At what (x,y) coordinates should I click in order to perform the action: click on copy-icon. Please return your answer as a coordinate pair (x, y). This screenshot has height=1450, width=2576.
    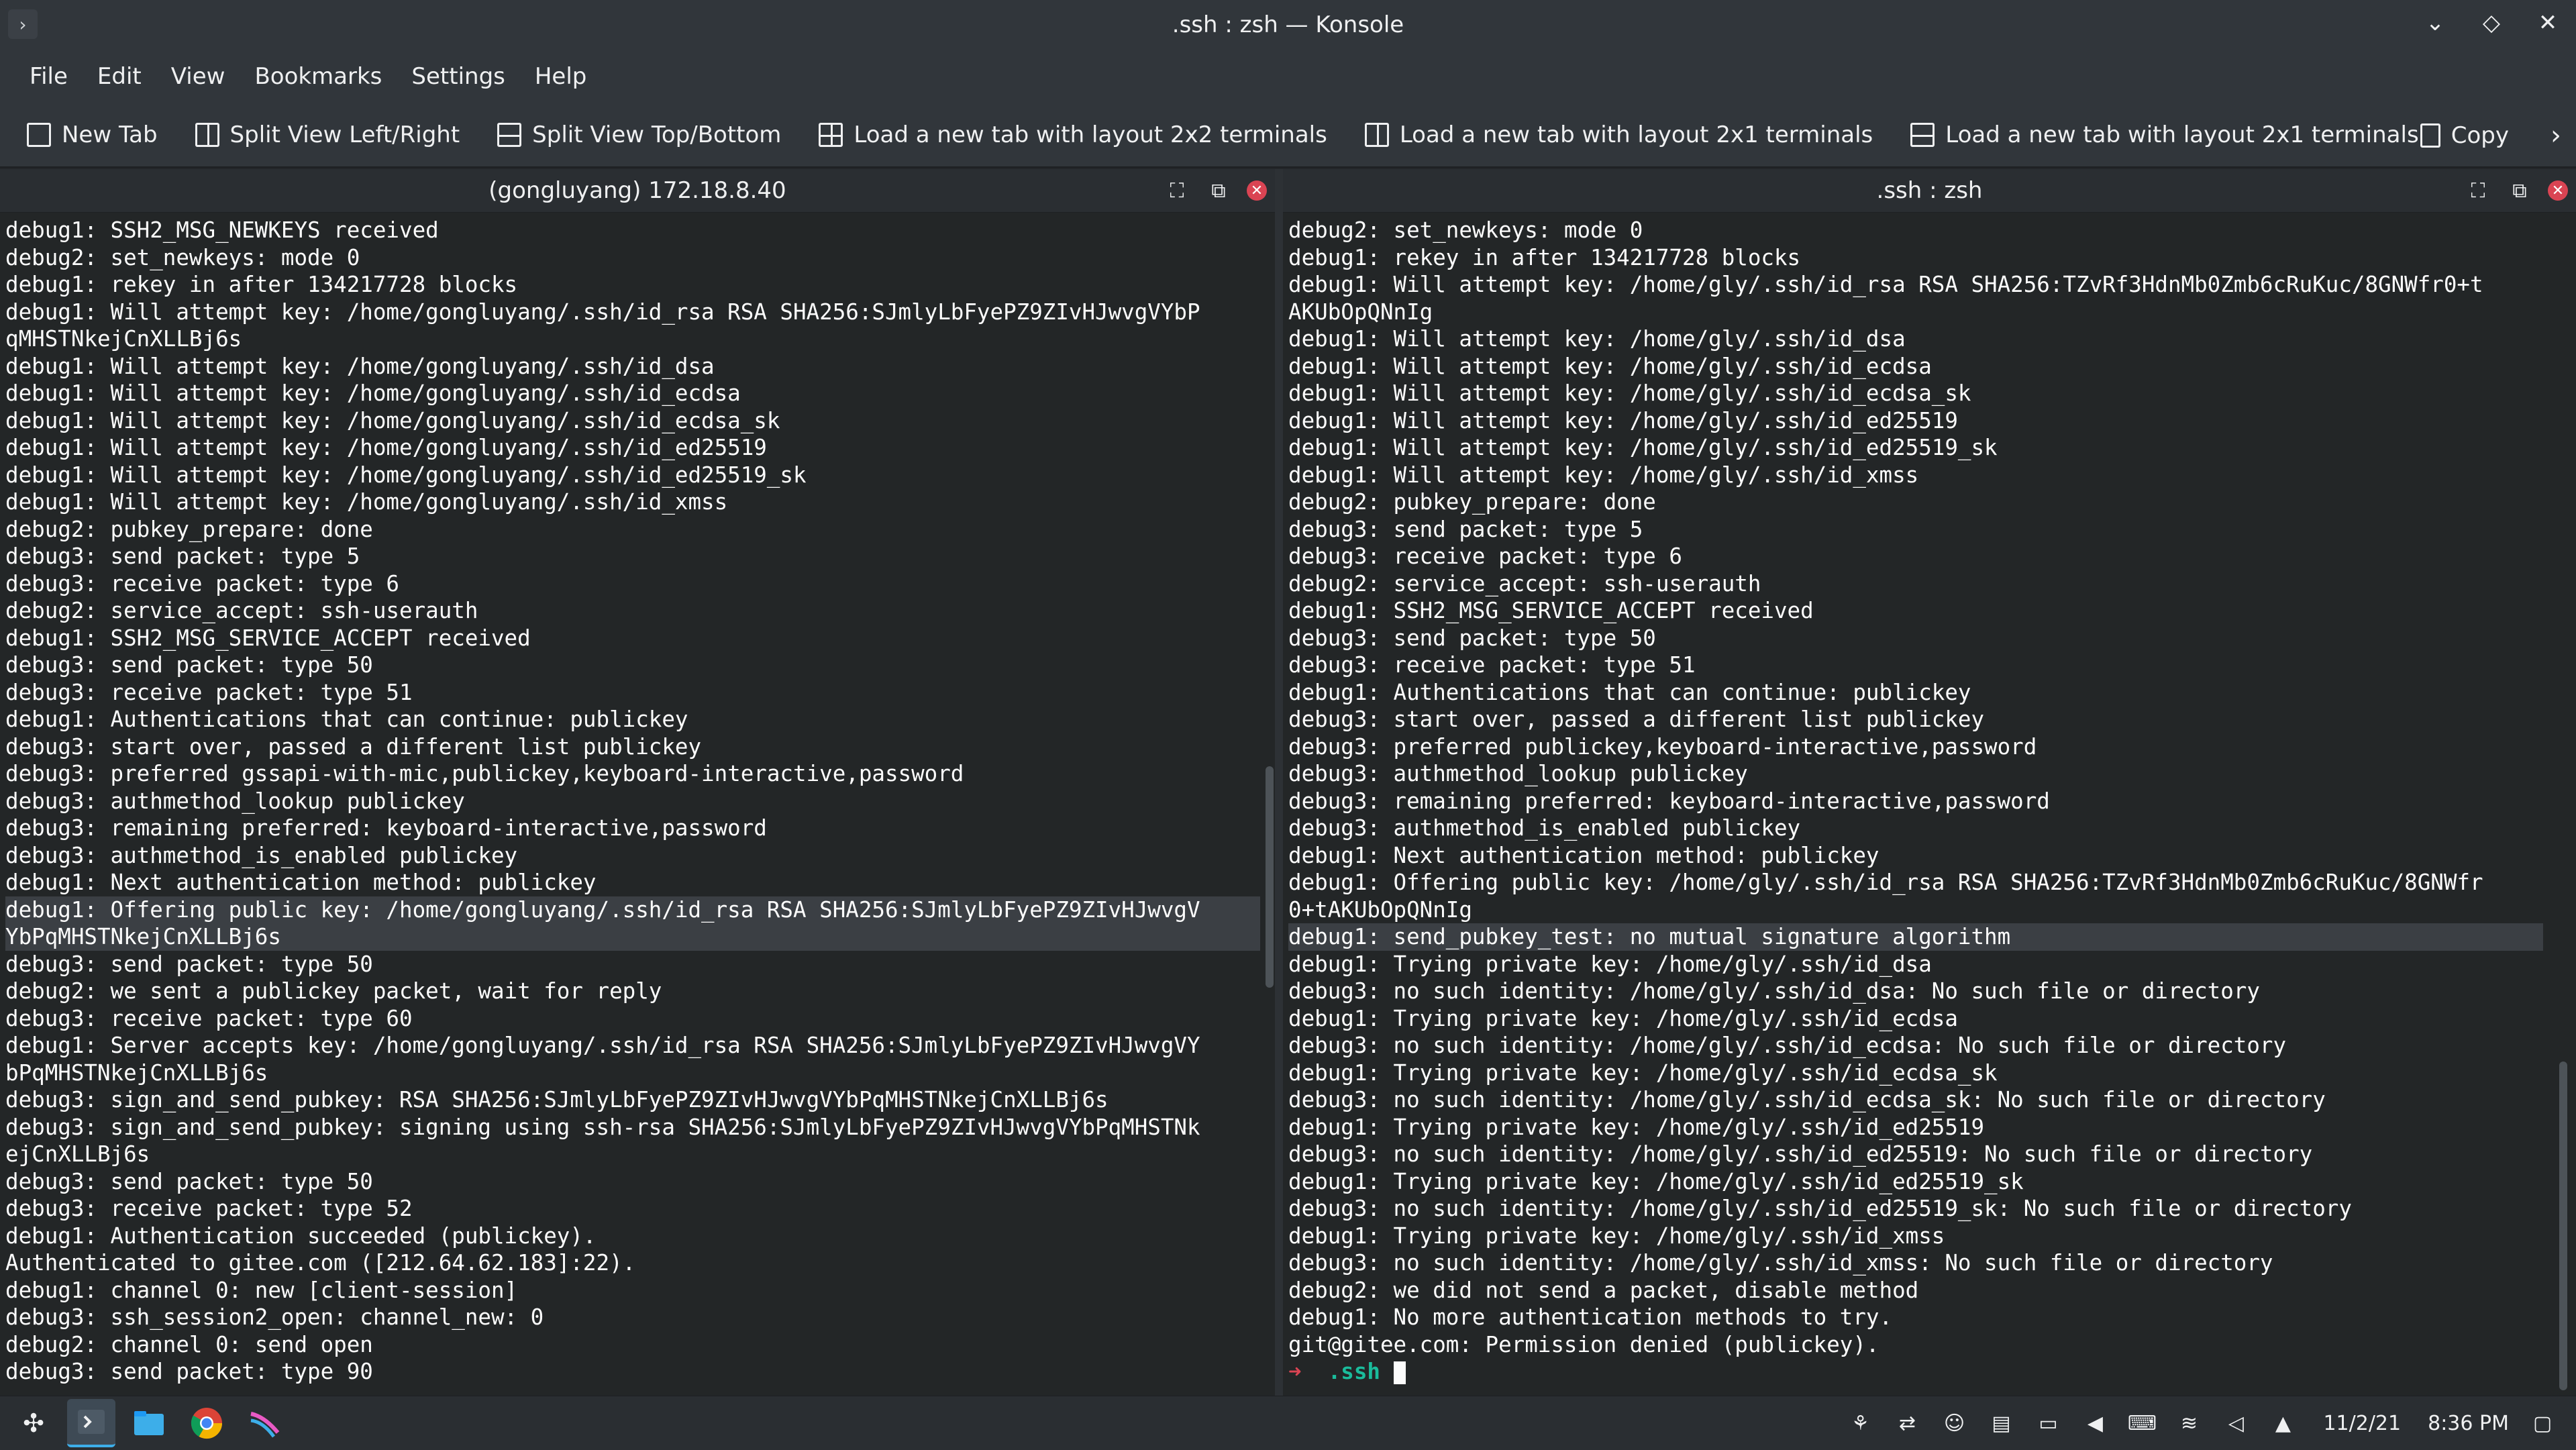
    Looking at the image, I should click on (2430, 135).